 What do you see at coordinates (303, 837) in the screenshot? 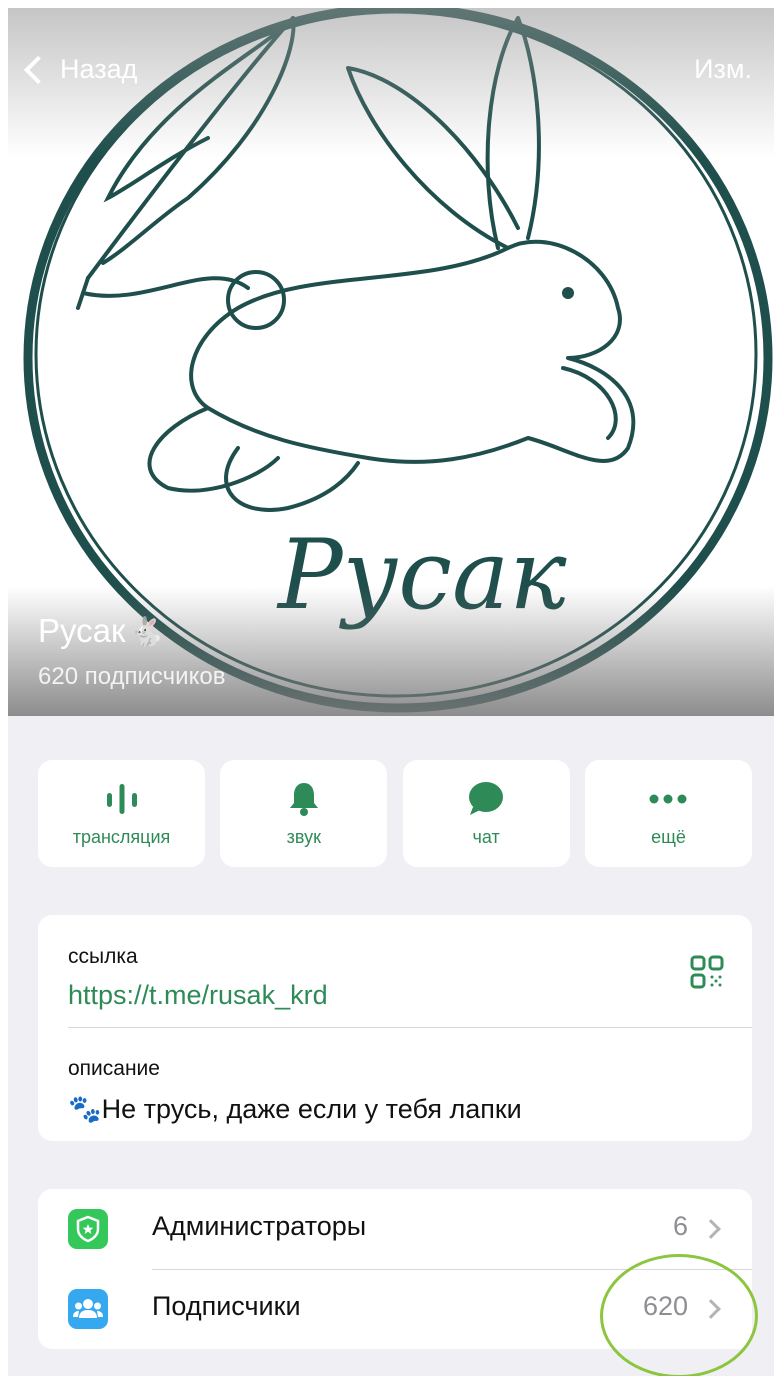
I see `sound-label: звук` at bounding box center [303, 837].